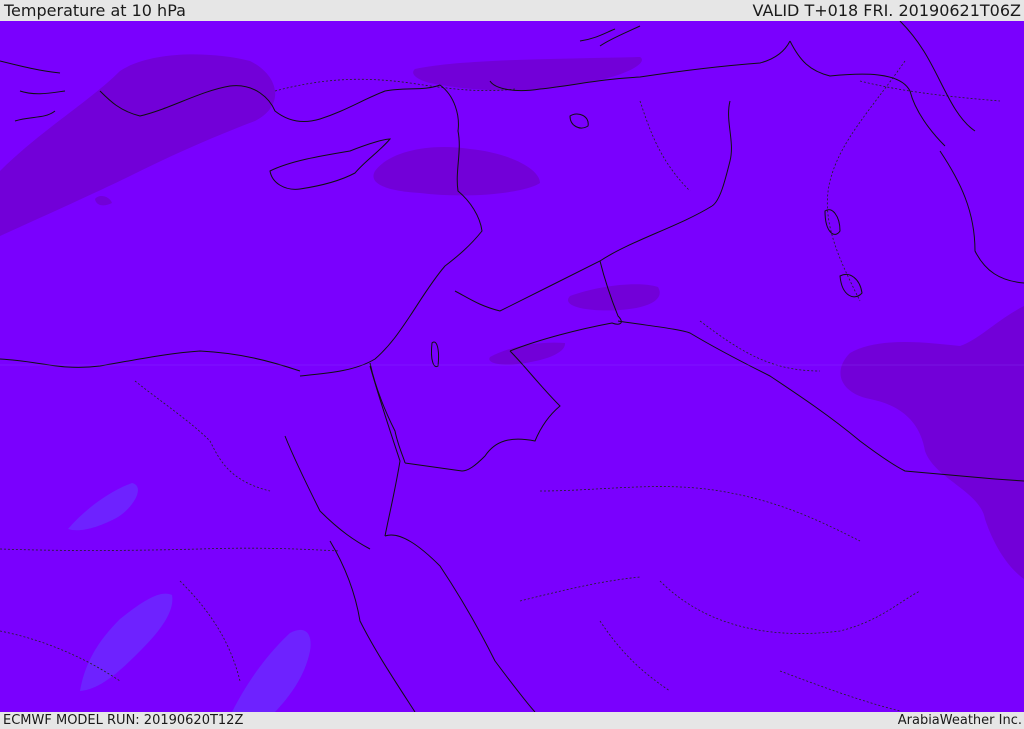 The width and height of the screenshot is (1024, 729). I want to click on credit: ArabiaWeather Inc., so click(959, 720).